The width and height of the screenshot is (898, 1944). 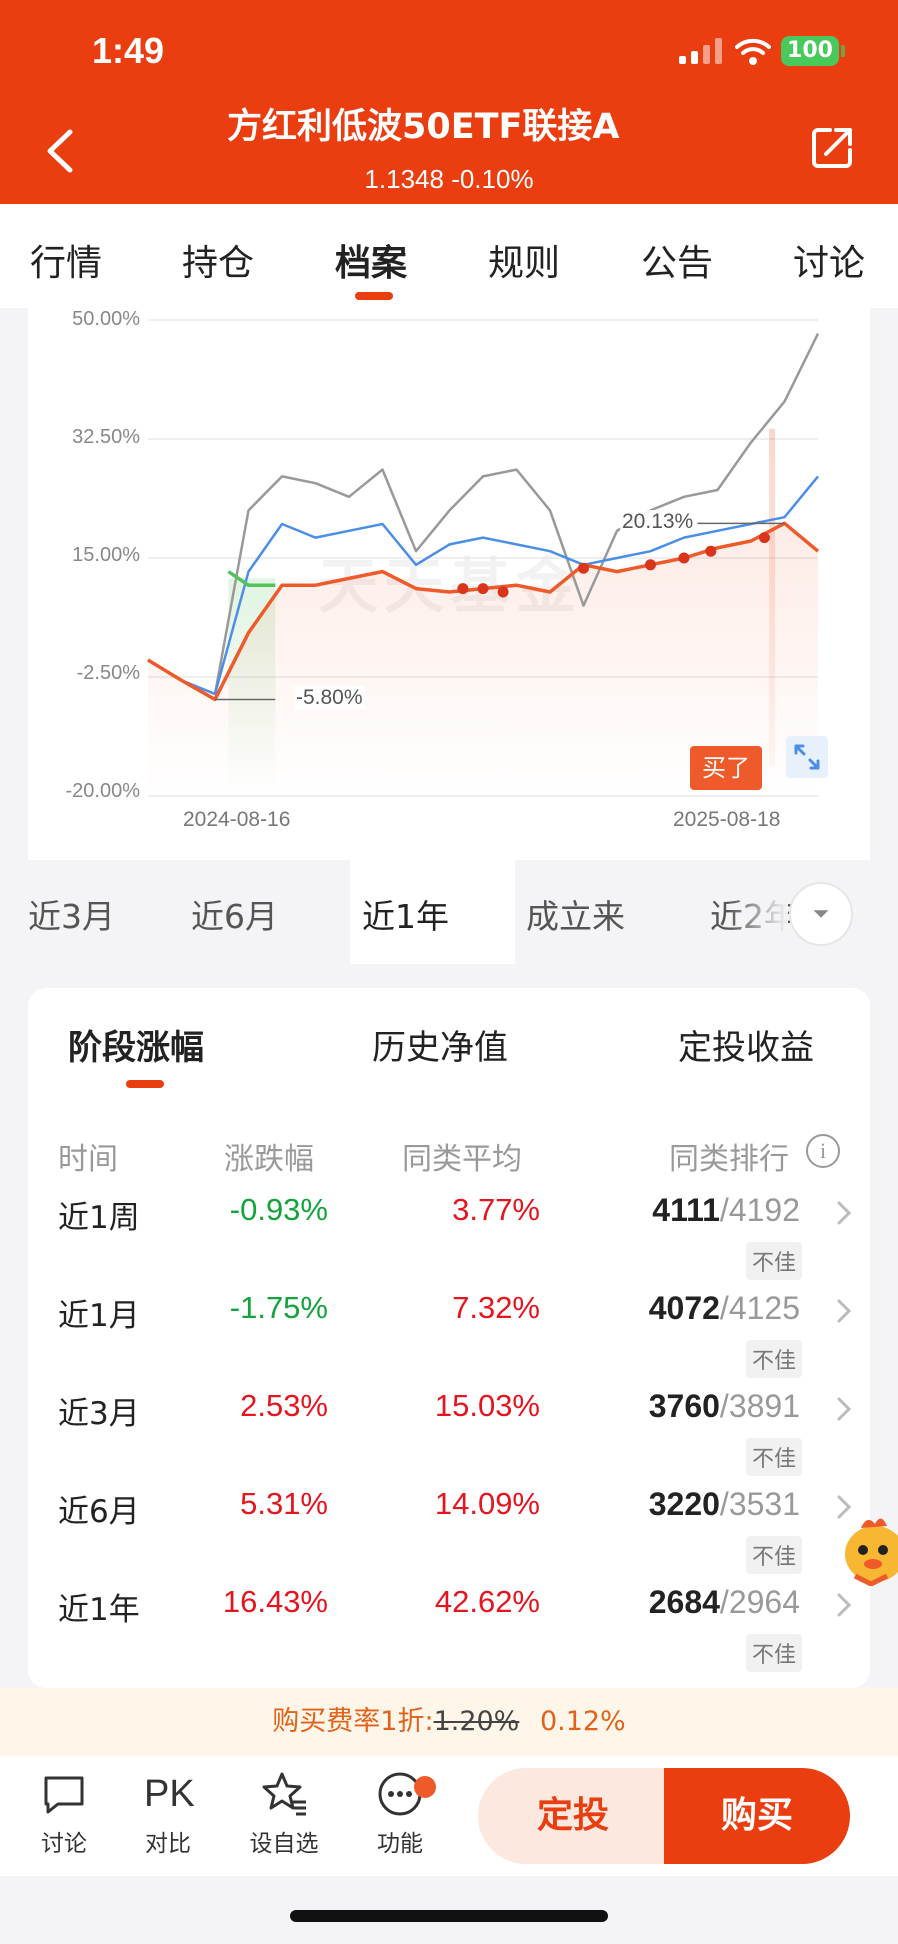 I want to click on period-6m: 近6月, so click(x=234, y=914).